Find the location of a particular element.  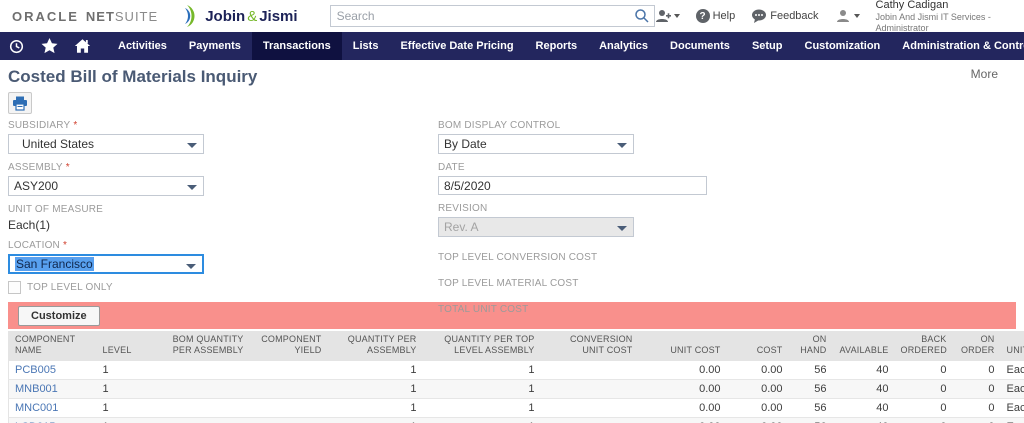

table-row: MNB0011110.000.00564000Each(1) is located at coordinates (516, 389).